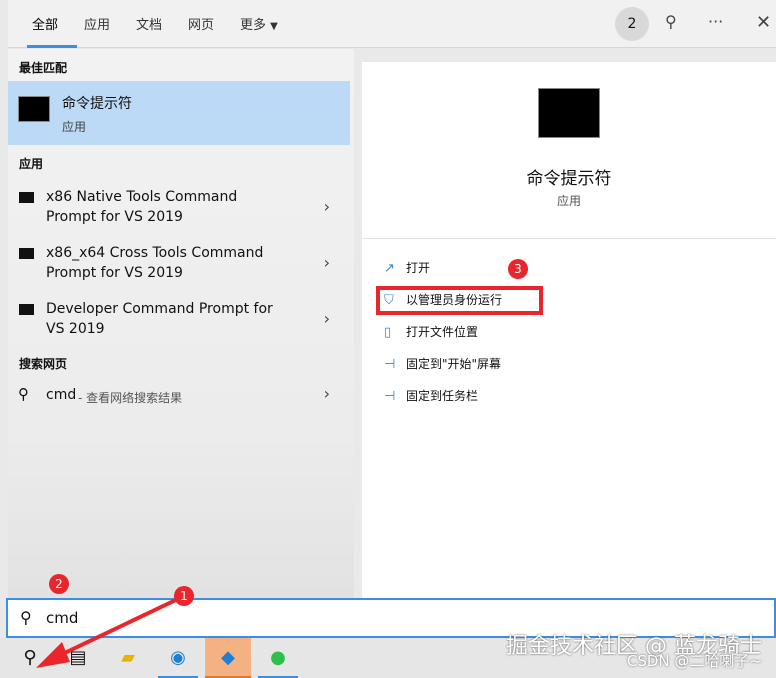 The image size is (776, 678). I want to click on annotation-1: 1, so click(184, 596).